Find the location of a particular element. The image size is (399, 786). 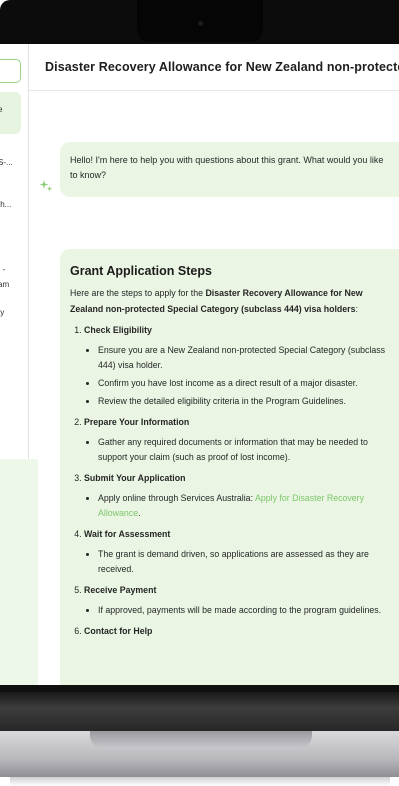

intro-text: Here are the steps to apply for the is located at coordinates (138, 293).